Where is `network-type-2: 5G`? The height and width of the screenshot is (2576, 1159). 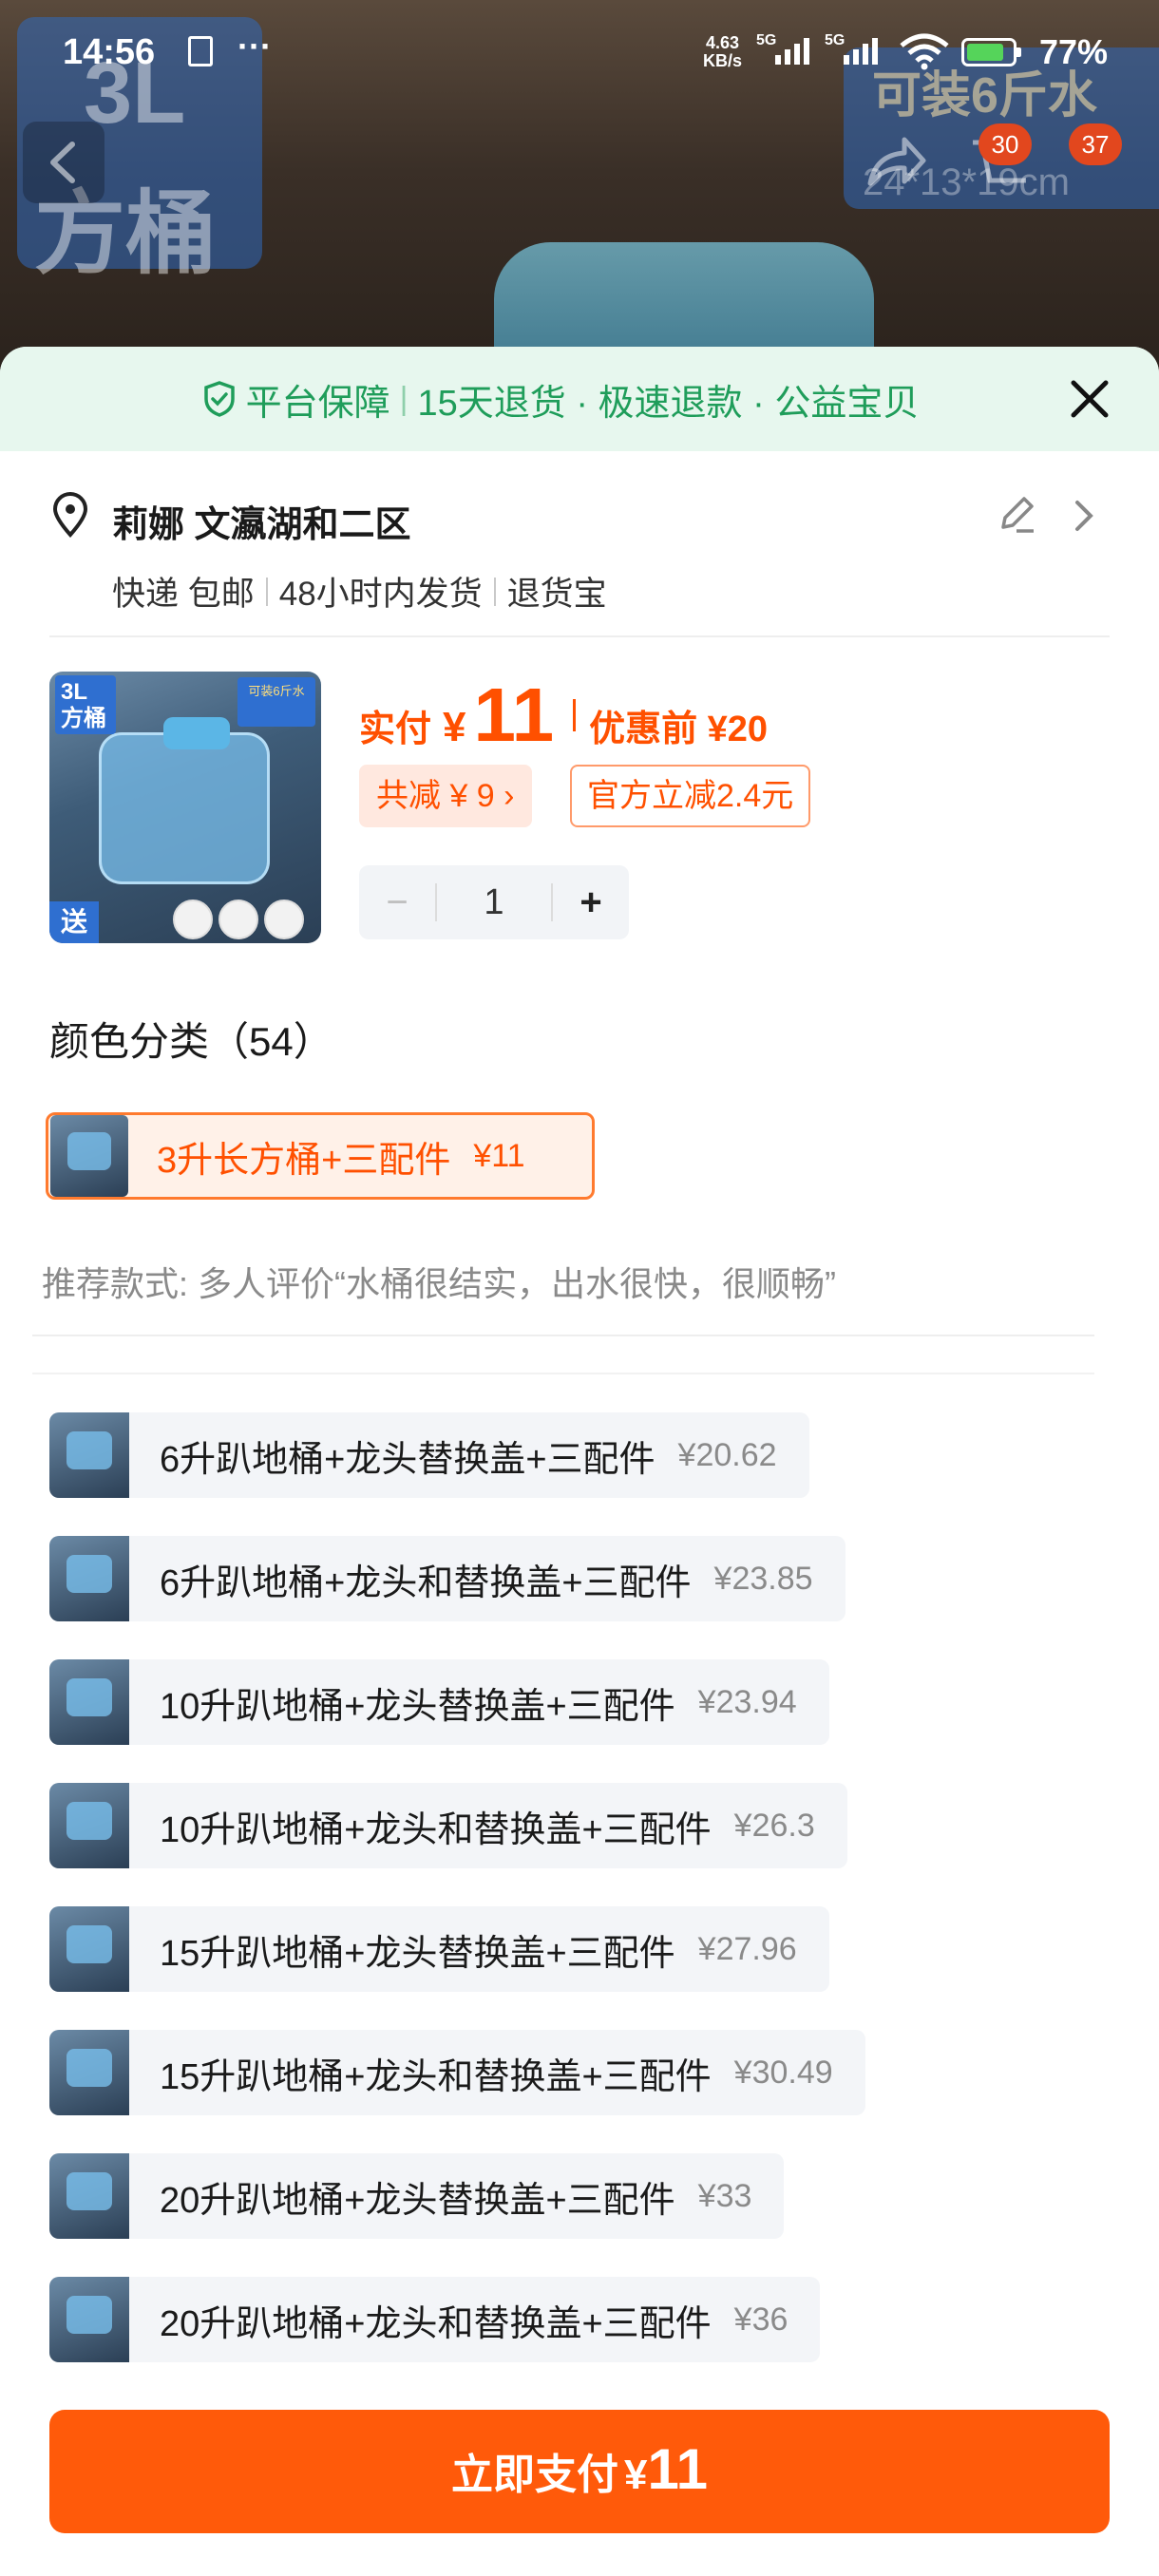
network-type-2: 5G is located at coordinates (835, 40).